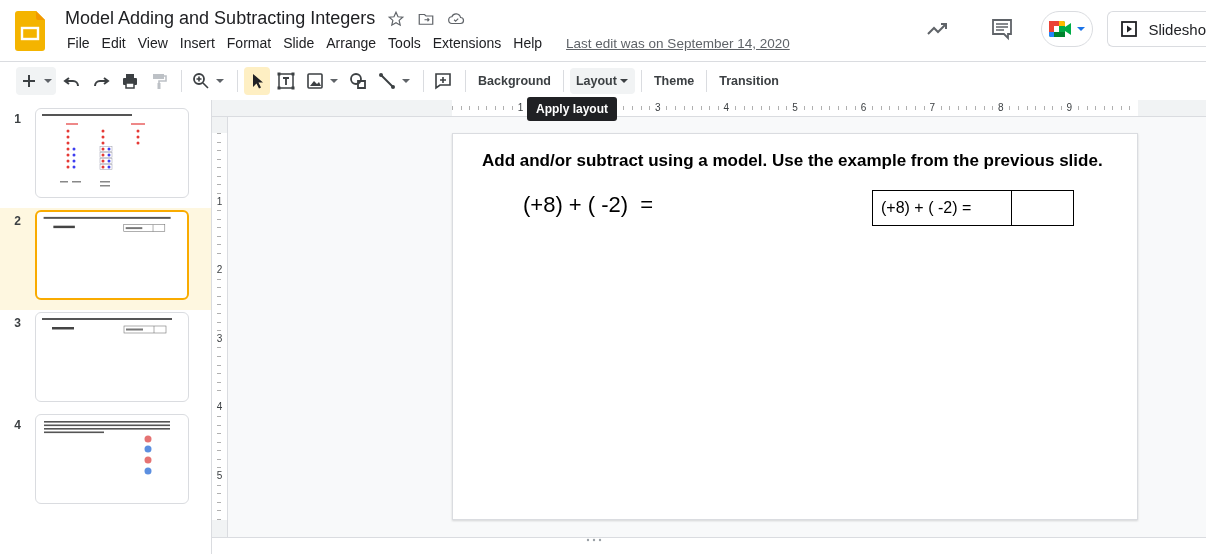 The width and height of the screenshot is (1206, 554). What do you see at coordinates (443, 81) in the screenshot?
I see `add-comment-icon` at bounding box center [443, 81].